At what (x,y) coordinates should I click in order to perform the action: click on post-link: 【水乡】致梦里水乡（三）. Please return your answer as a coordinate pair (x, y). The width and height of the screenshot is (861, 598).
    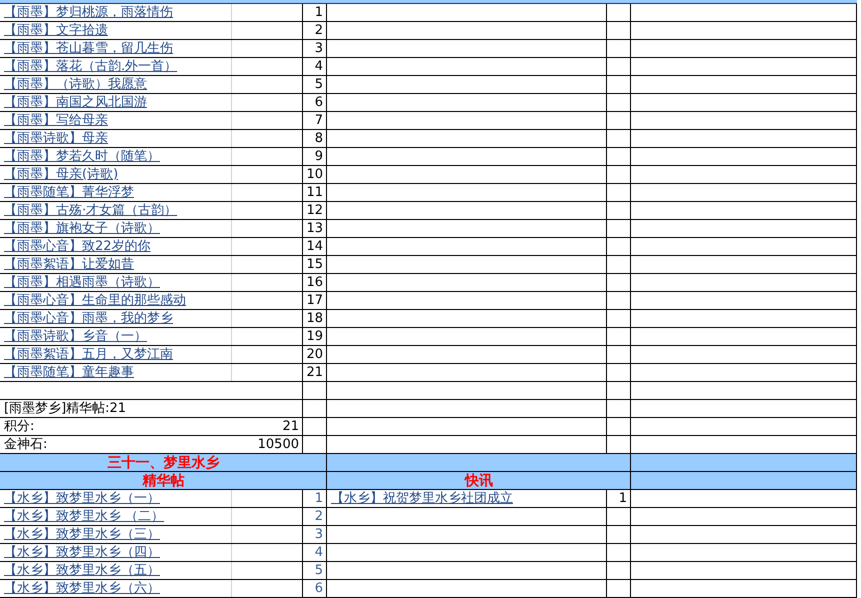
    Looking at the image, I should click on (82, 535).